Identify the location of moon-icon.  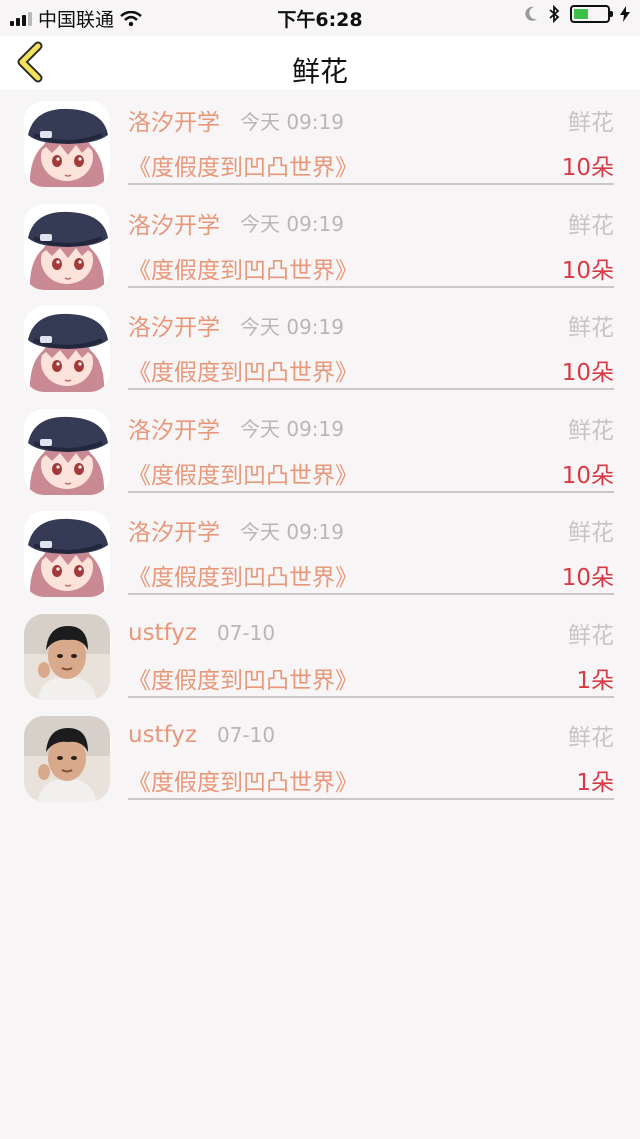
(531, 13).